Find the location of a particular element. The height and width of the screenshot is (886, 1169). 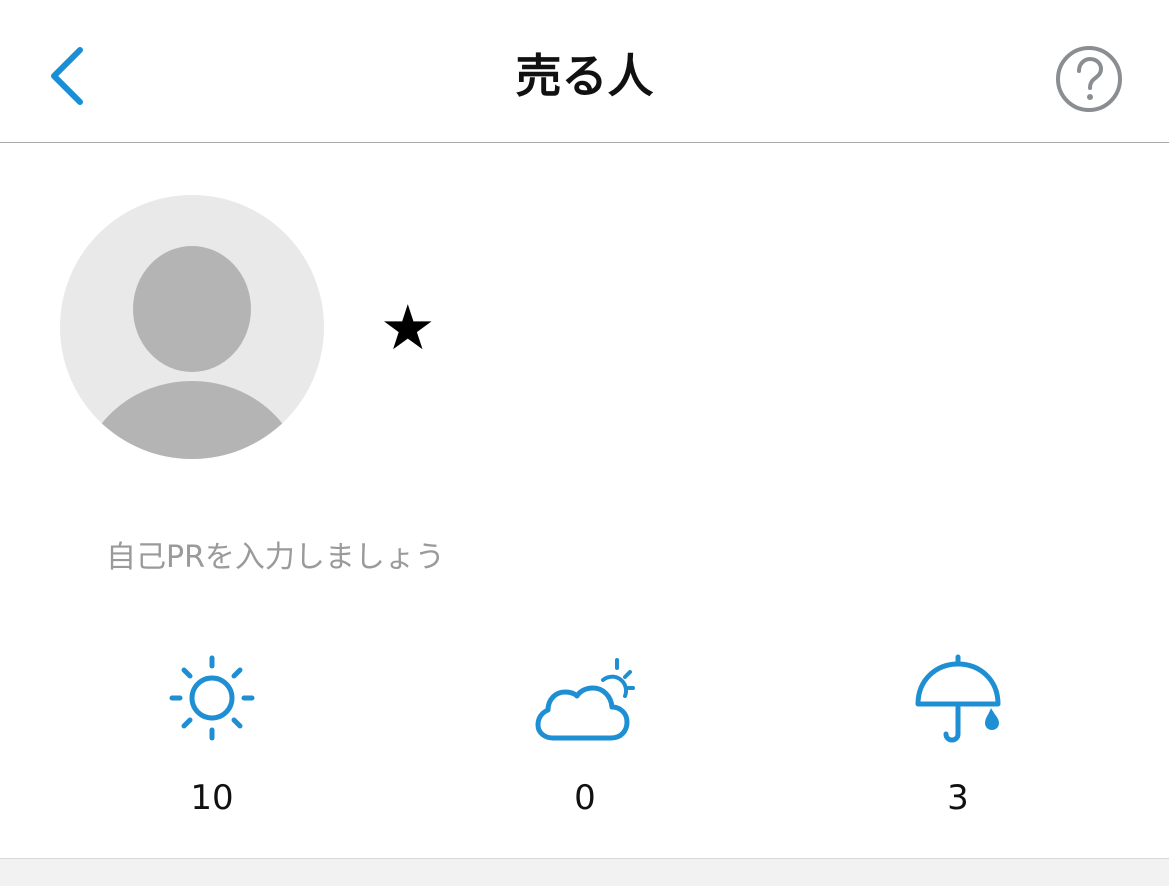

self-pr-field: 自己PRを入力しましょう is located at coordinates (275, 558).